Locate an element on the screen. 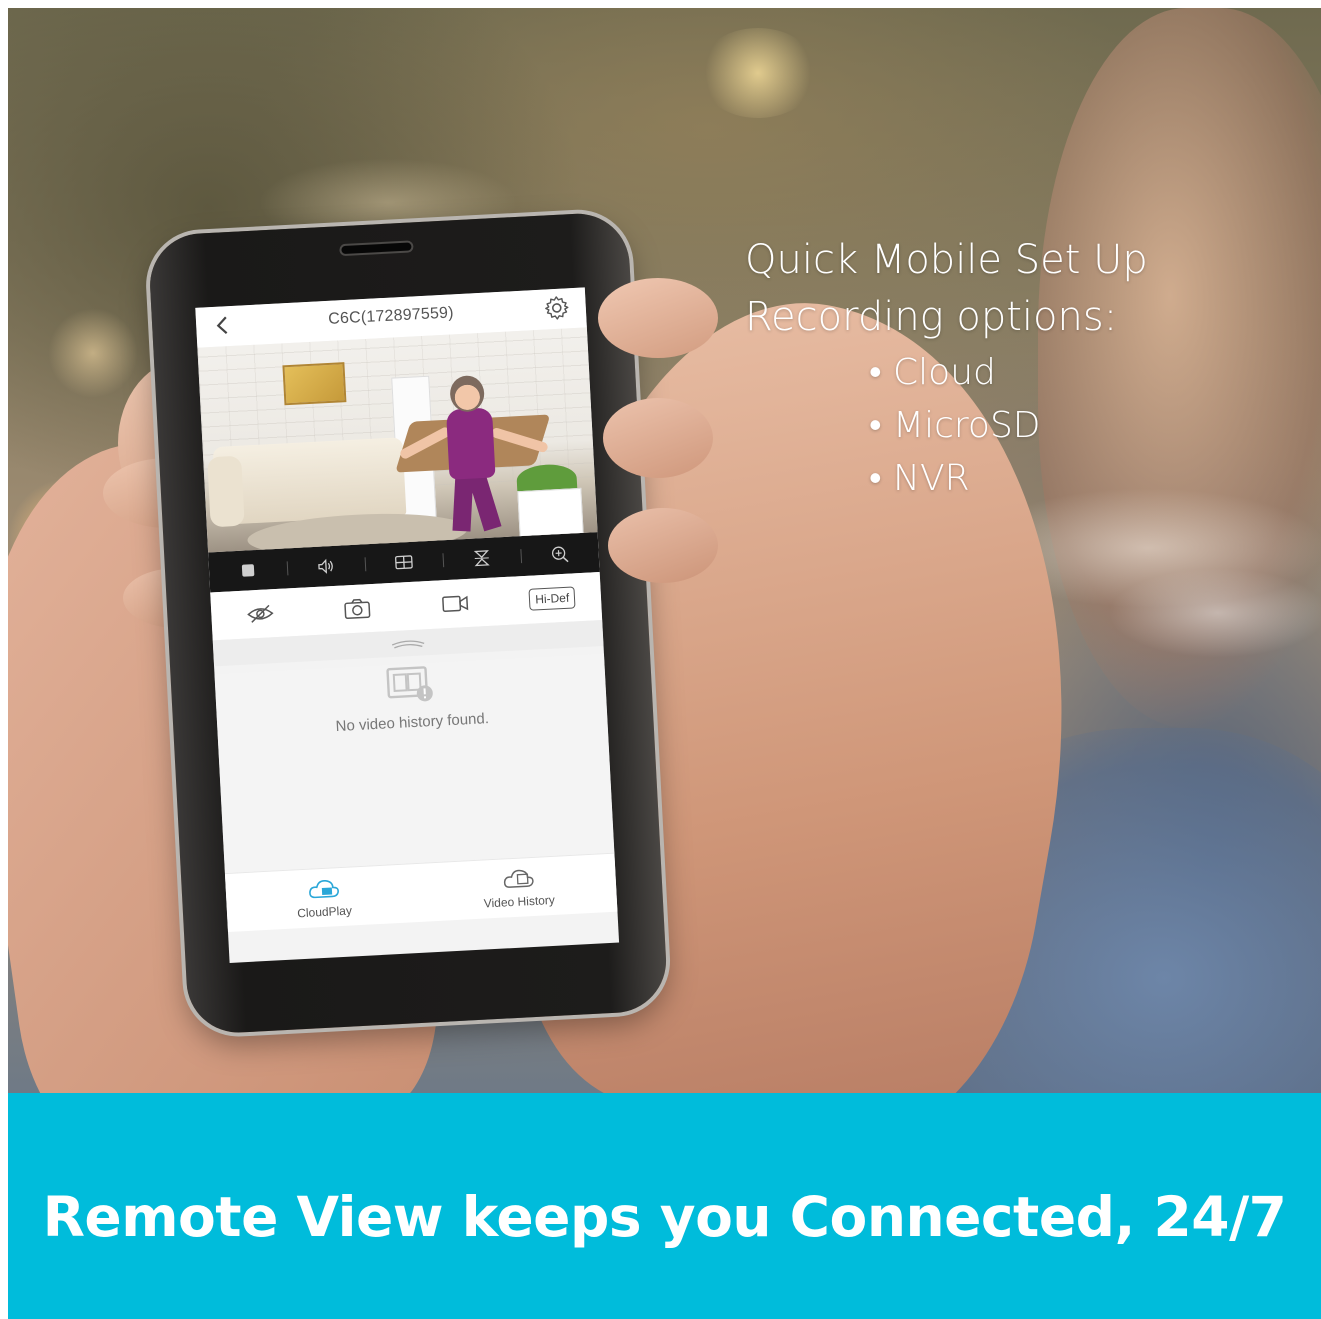  privacy-button is located at coordinates (260, 613).